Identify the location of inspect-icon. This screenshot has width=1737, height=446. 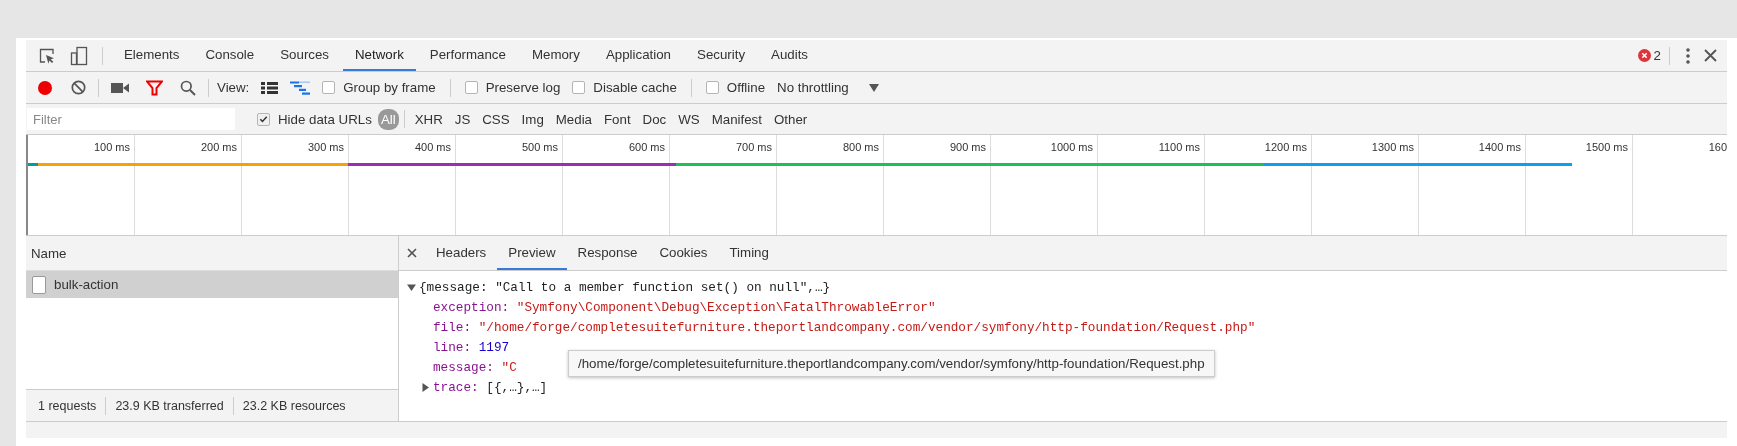
(47, 55).